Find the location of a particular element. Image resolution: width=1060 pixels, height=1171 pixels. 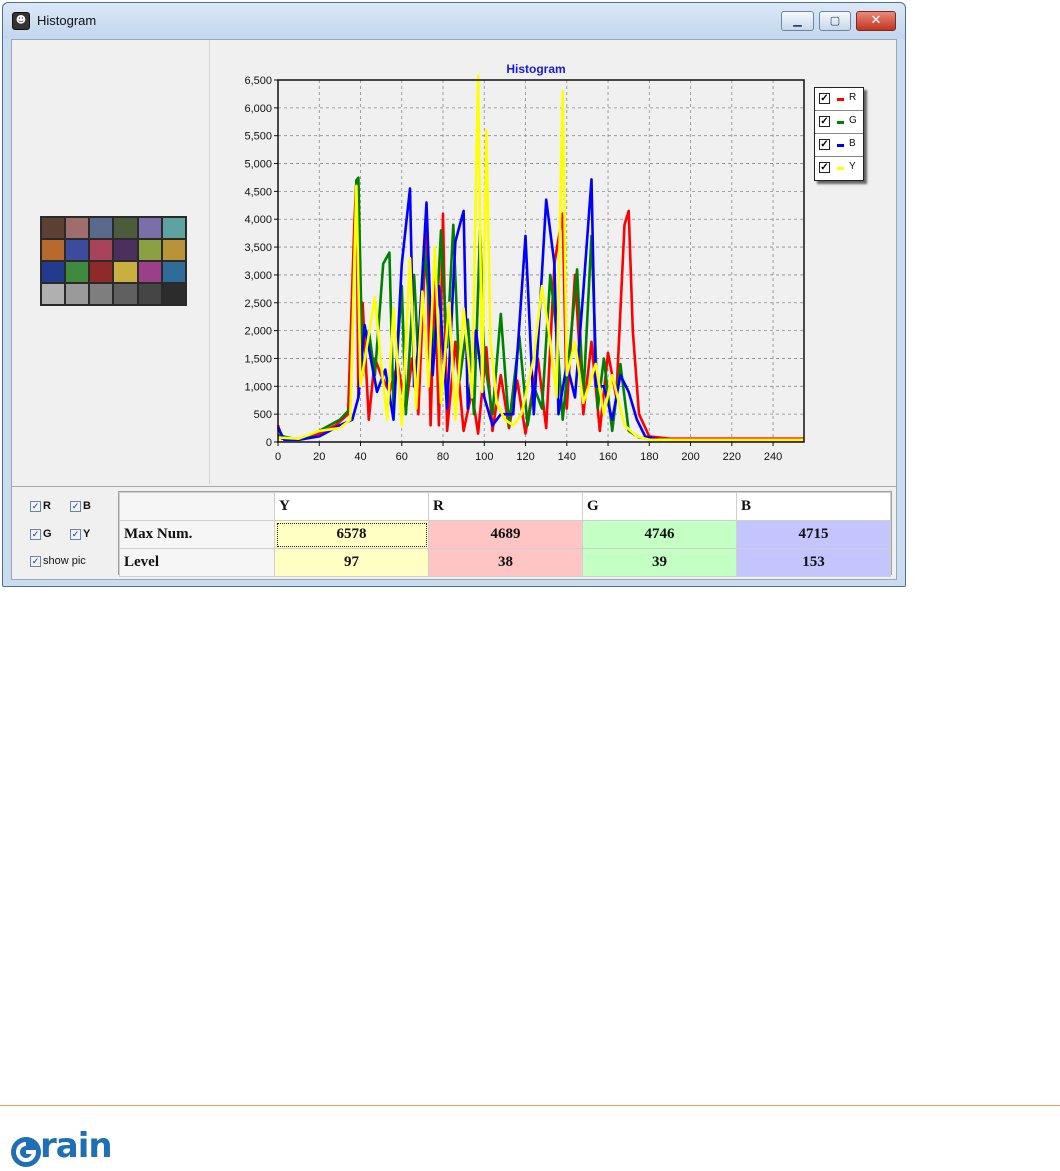

row-label-level: Level is located at coordinates (197, 562).